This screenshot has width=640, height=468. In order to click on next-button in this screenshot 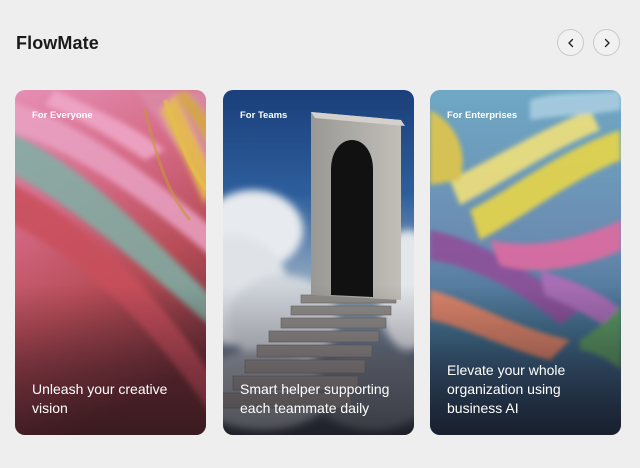, I will do `click(606, 42)`.